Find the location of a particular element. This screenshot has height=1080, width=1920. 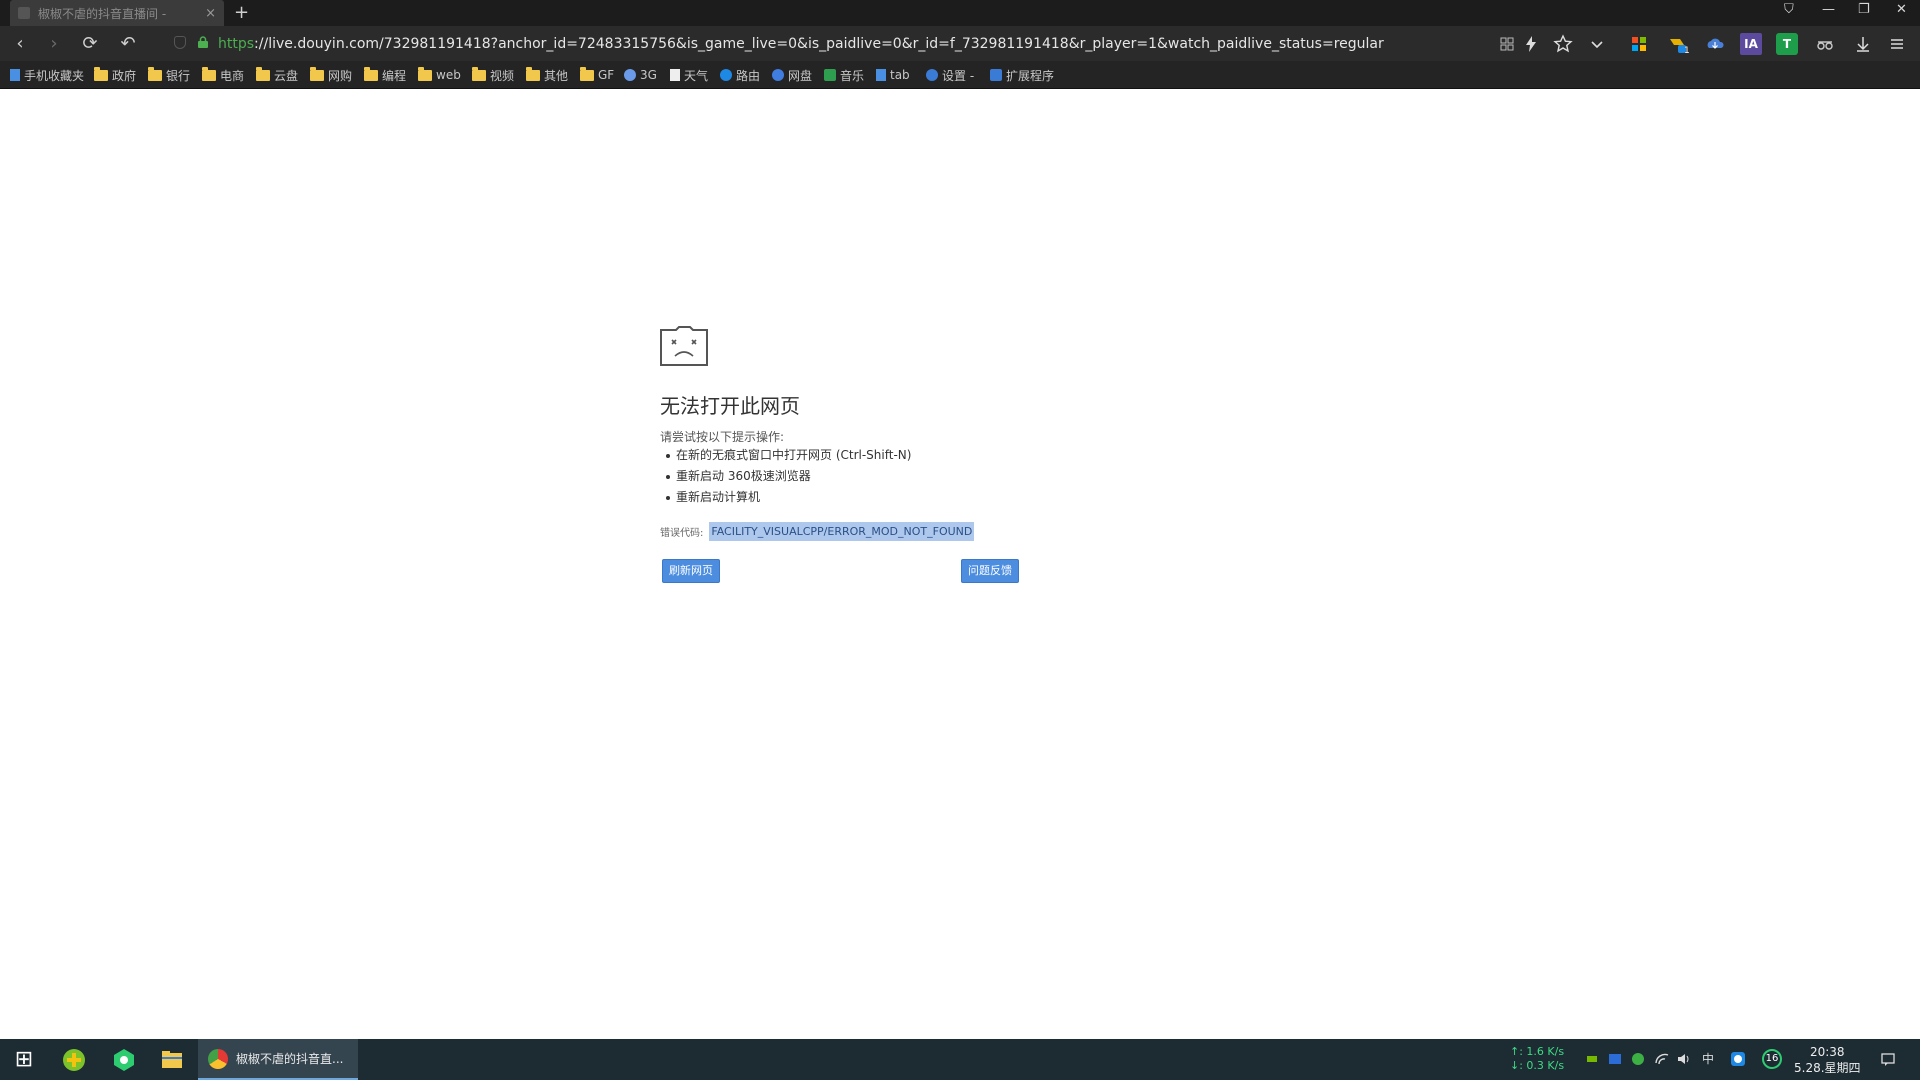

bookmark-label: 天气 is located at coordinates (696, 75).